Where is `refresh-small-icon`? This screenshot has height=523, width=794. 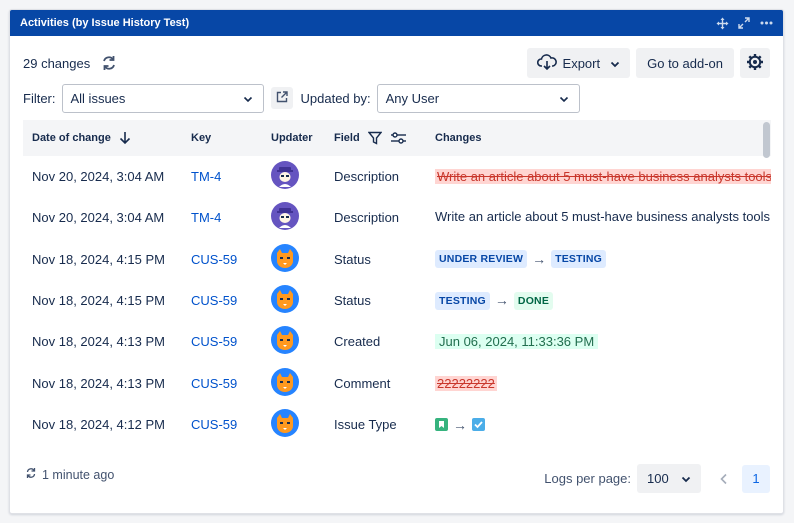
refresh-small-icon is located at coordinates (31, 474).